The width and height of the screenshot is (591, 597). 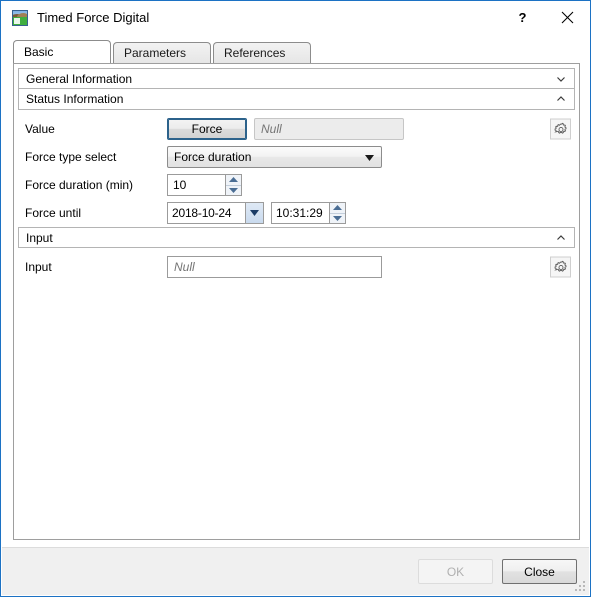 I want to click on tab-references-label: References, so click(x=255, y=53).